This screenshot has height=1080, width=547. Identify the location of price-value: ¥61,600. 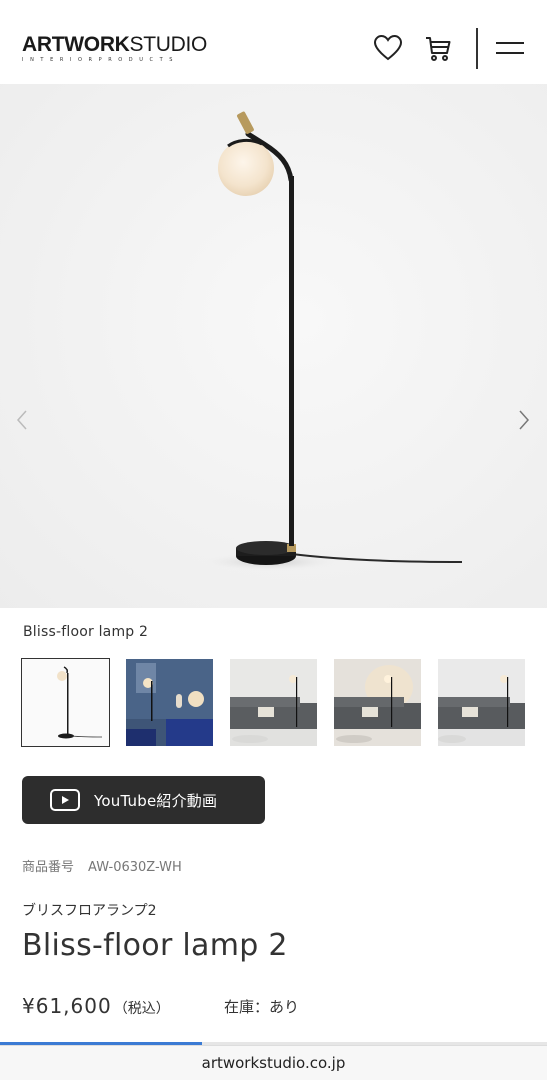
(67, 1006).